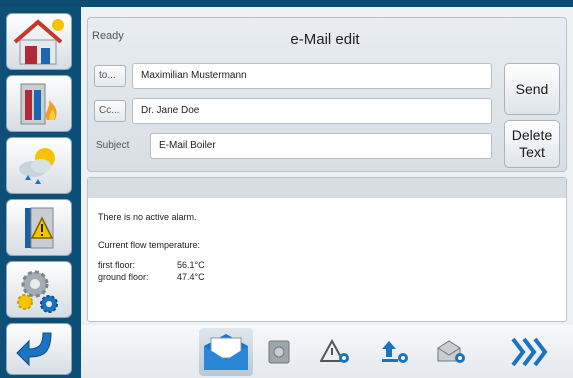 The height and width of the screenshot is (378, 573). What do you see at coordinates (312, 111) in the screenshot?
I see `cc-field: Dr. Jane Doe` at bounding box center [312, 111].